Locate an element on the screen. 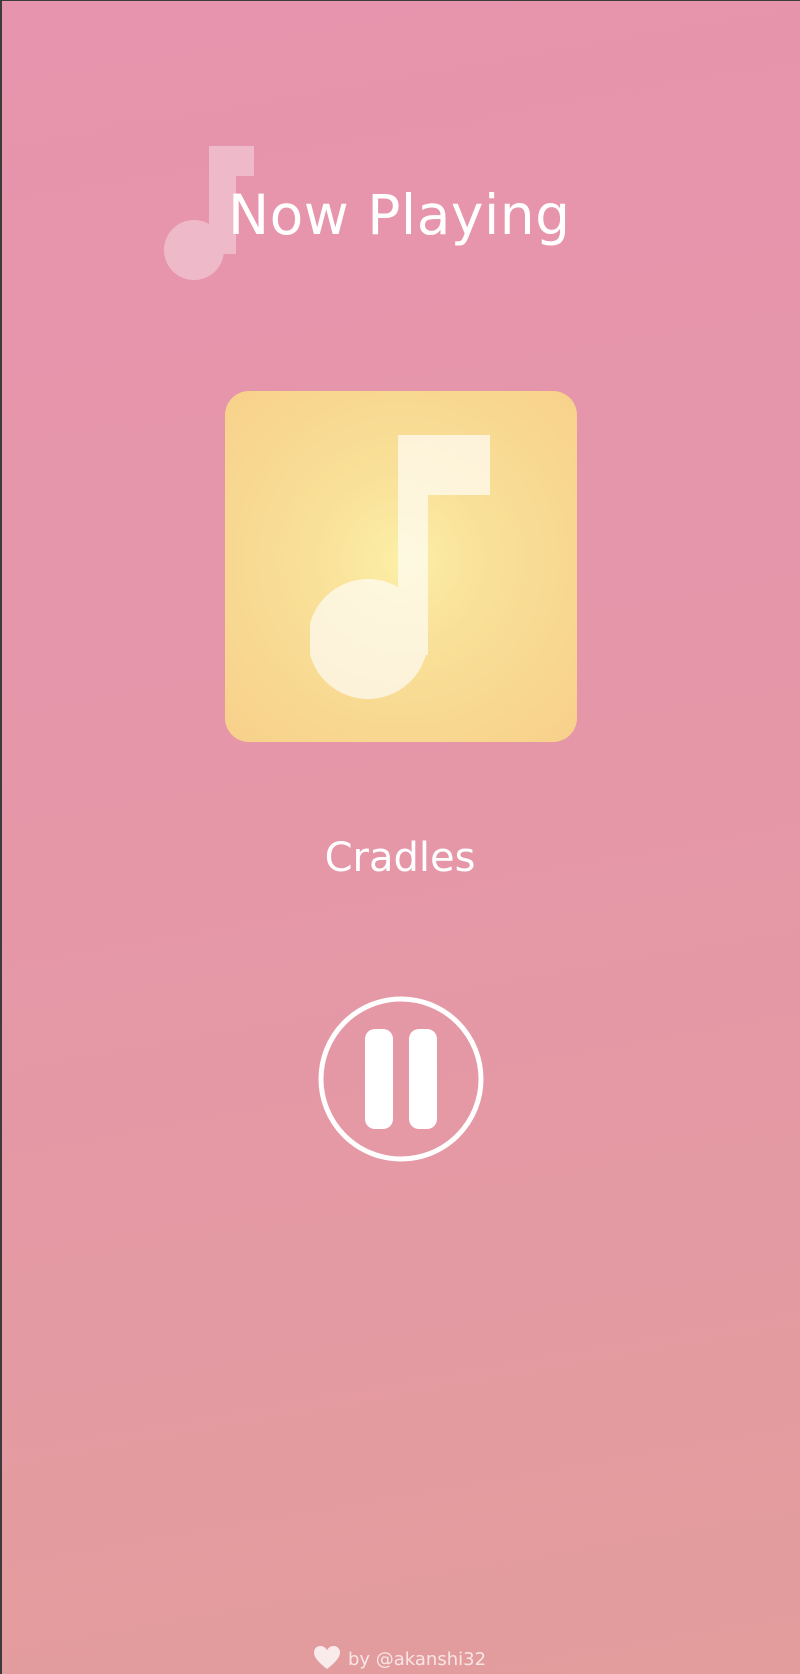  page-header: Now Playing is located at coordinates (400, 210).